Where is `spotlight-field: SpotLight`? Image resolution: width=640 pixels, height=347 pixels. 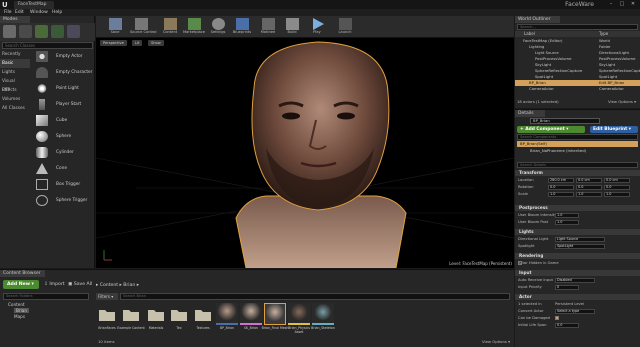 spotlight-field: SpotLight is located at coordinates (580, 246).